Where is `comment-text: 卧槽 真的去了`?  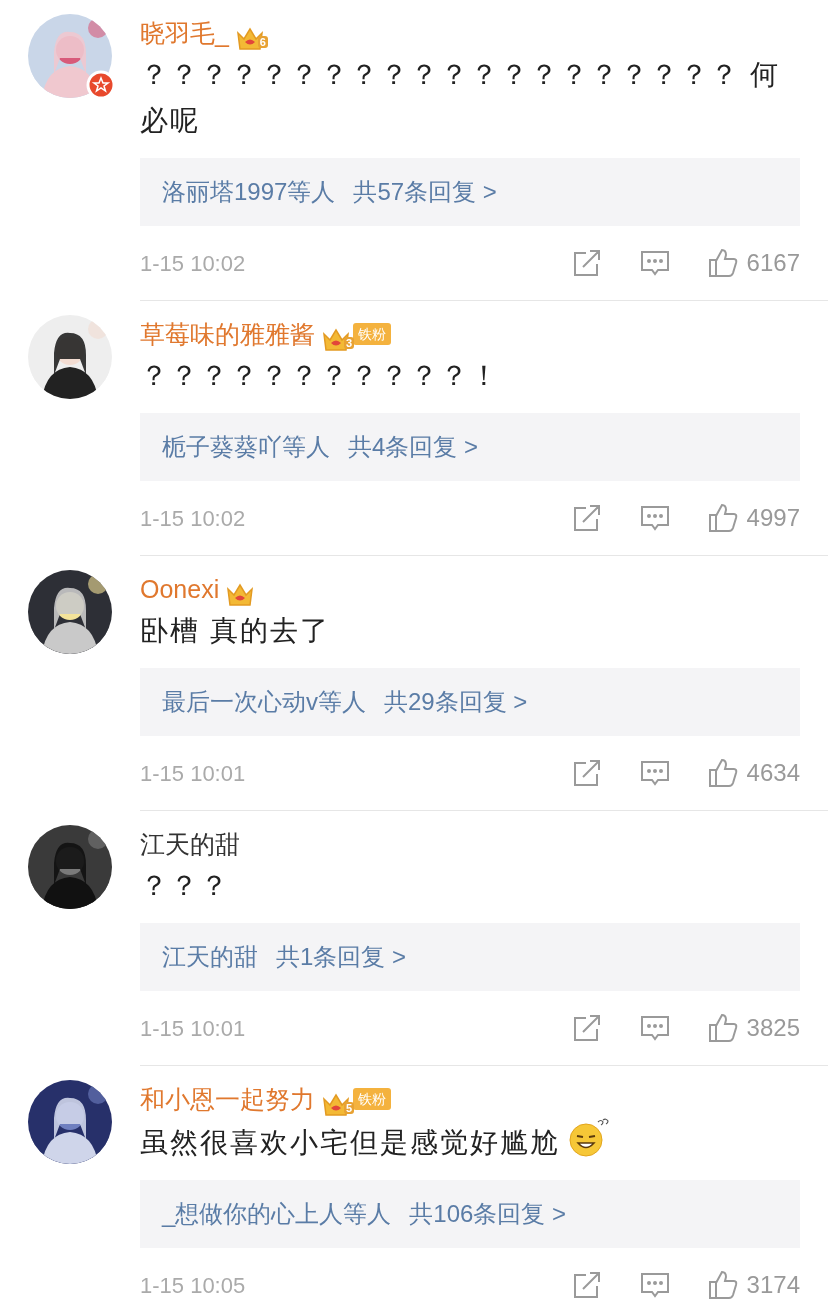
comment-text: 卧槽 真的去了 is located at coordinates (235, 630).